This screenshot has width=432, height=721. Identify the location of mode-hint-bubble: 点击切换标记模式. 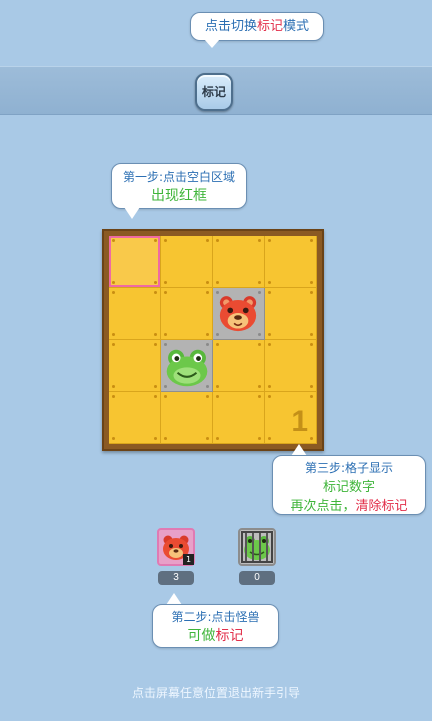
(257, 26).